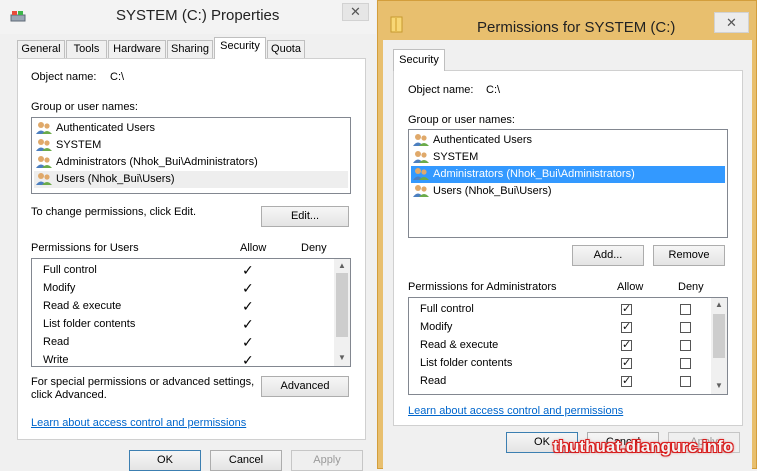  I want to click on window-title: SYSTEM (C:) Properties, so click(198, 15).